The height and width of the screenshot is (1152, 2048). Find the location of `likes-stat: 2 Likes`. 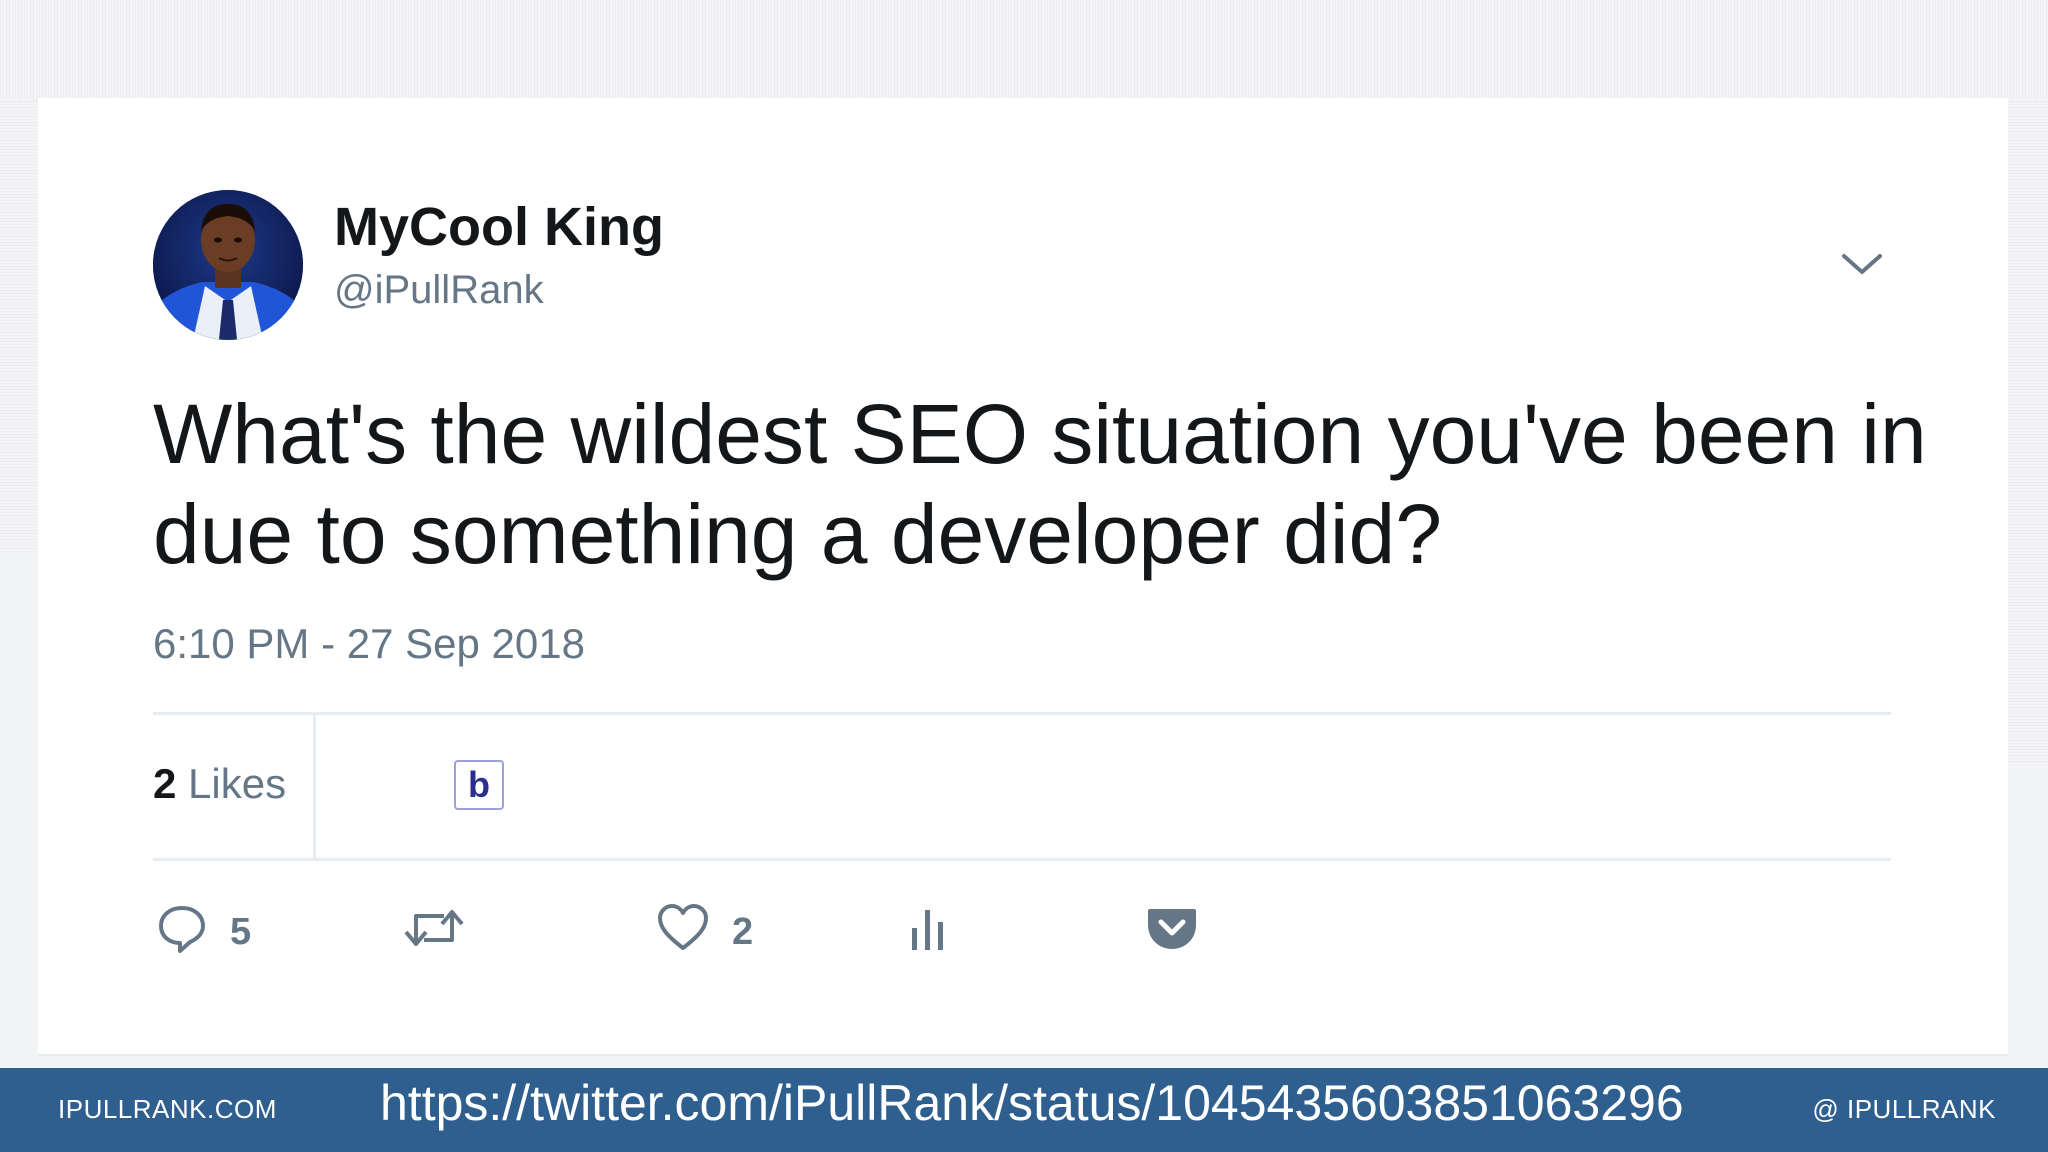

likes-stat: 2 Likes is located at coordinates (219, 784).